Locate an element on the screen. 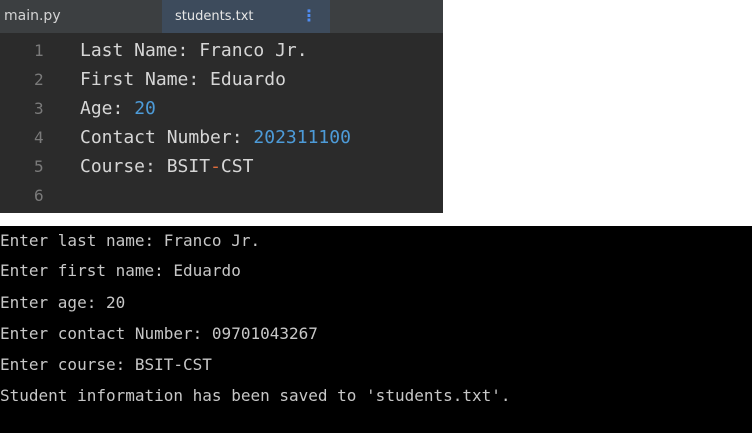 This screenshot has height=433, width=752. line-number: 1 is located at coordinates (39, 50).